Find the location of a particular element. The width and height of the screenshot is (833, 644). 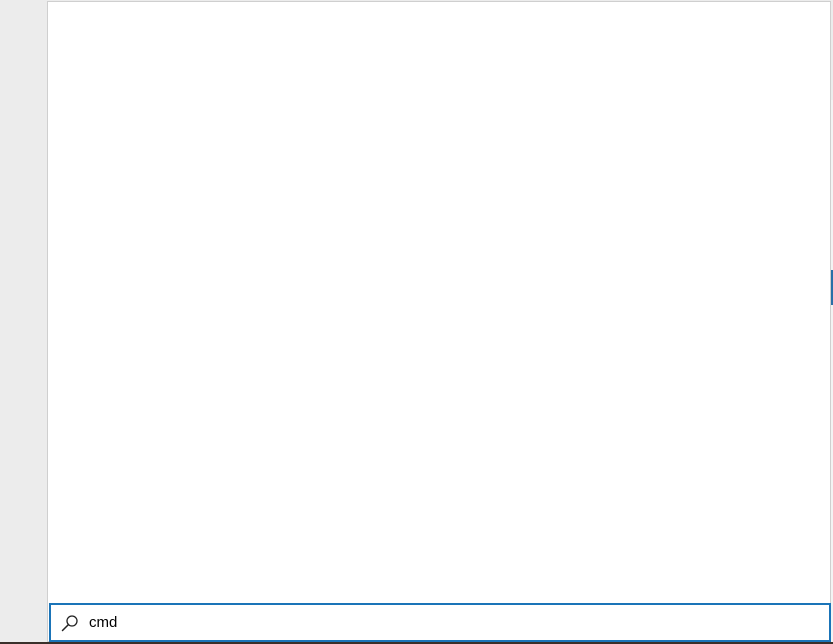

search-icon is located at coordinates (70, 623).